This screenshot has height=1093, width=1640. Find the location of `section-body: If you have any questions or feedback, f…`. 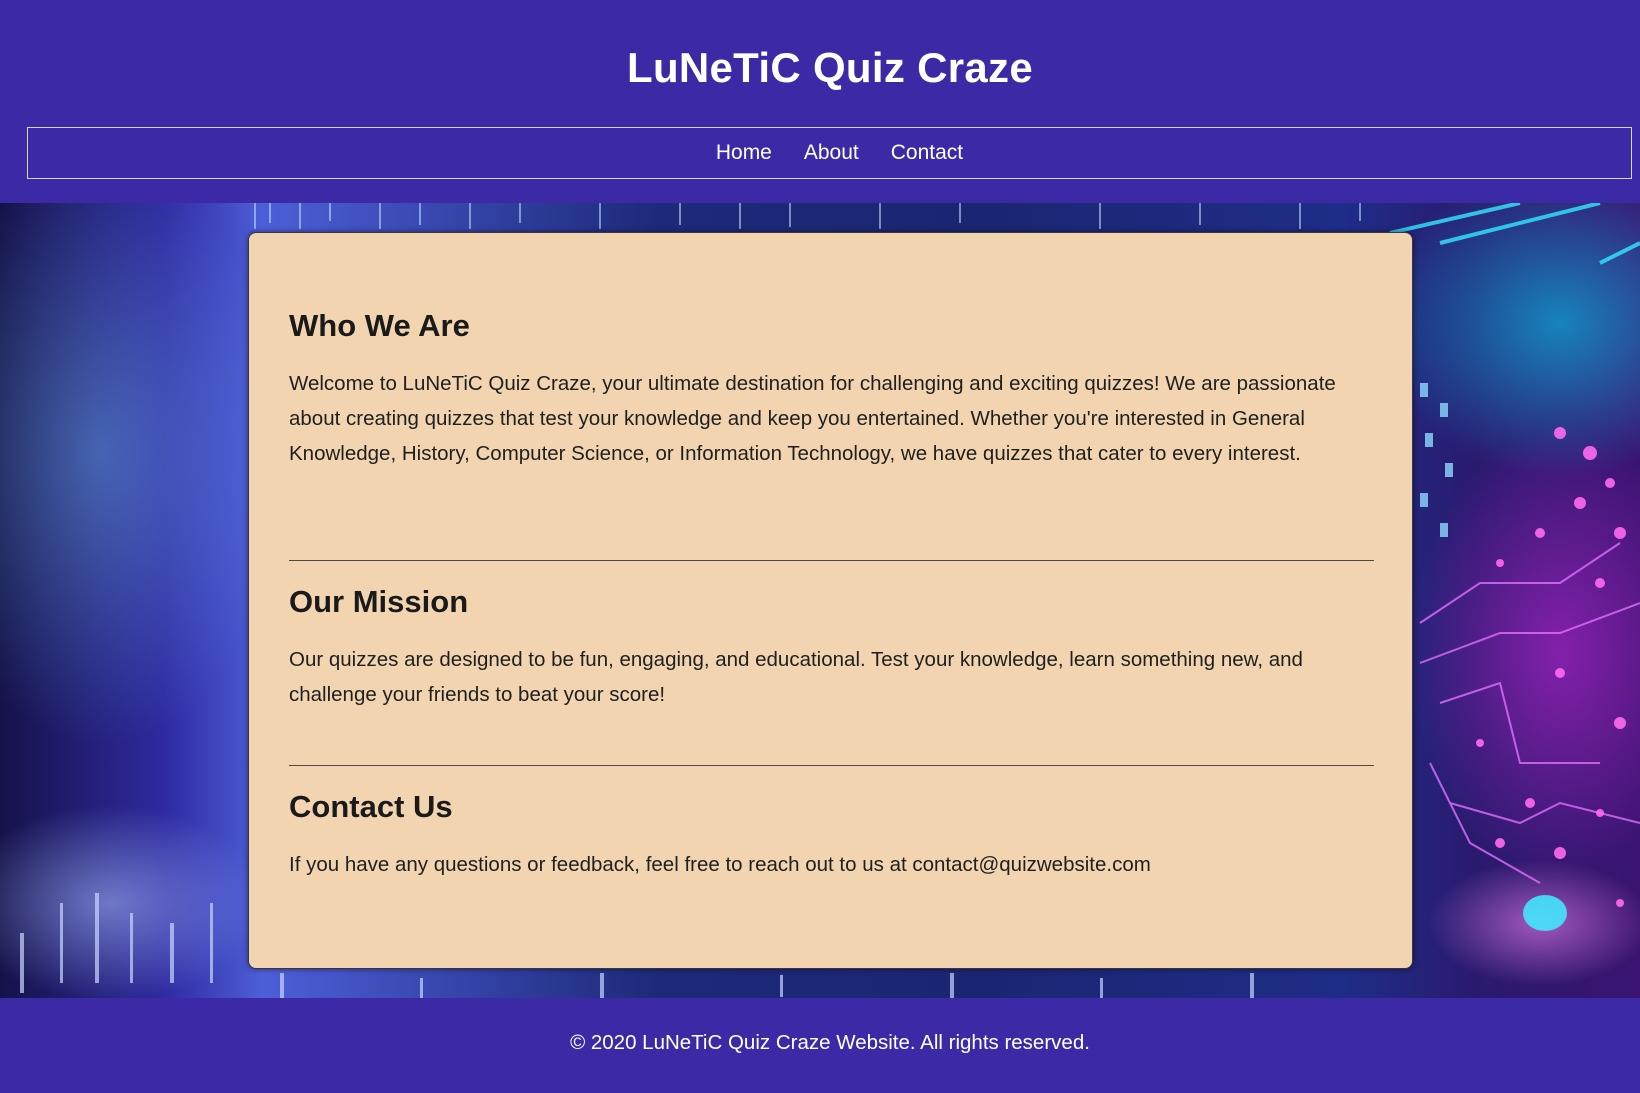

section-body: If you have any questions or feedback, f… is located at coordinates (720, 864).